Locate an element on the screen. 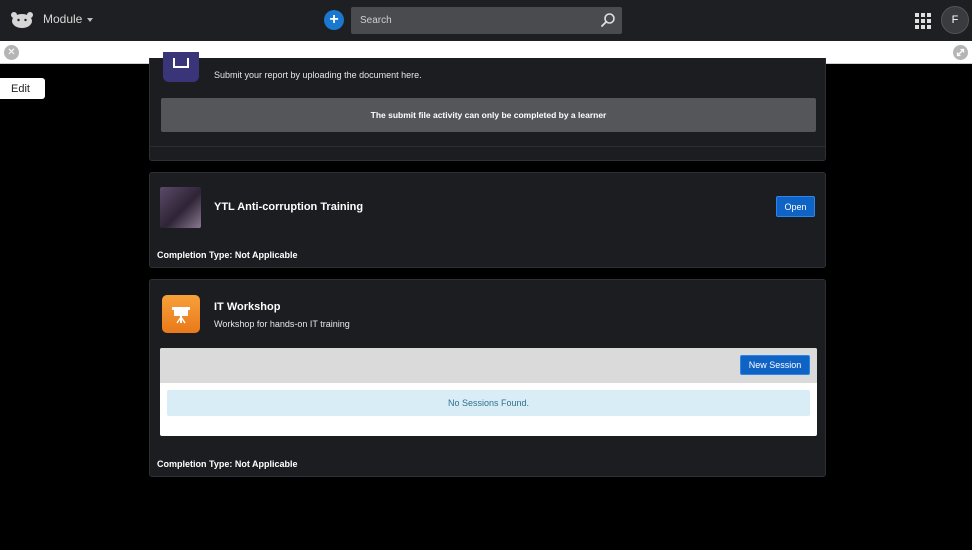 The height and width of the screenshot is (550, 972). module-dropdown: Module is located at coordinates (68, 19).